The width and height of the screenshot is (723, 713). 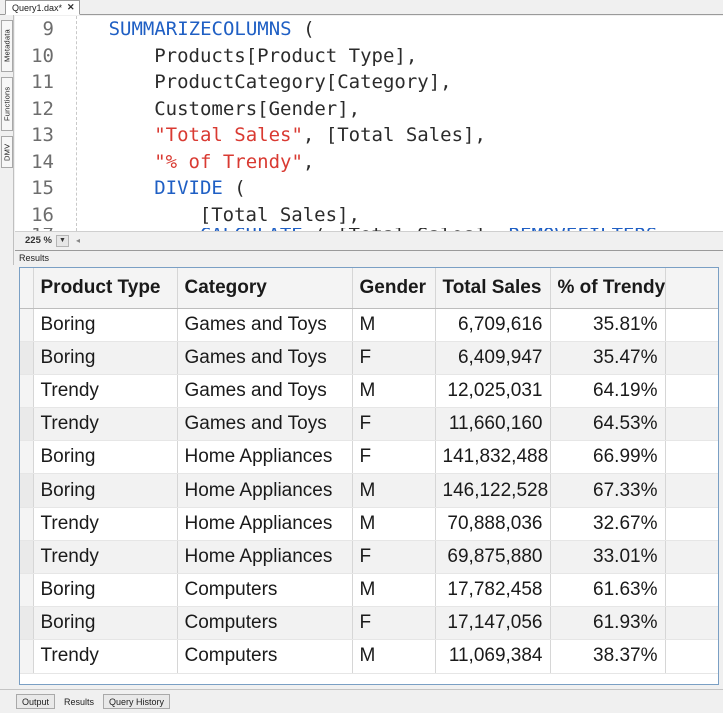 I want to click on cell-total-sales: 6,709,616, so click(x=493, y=325).